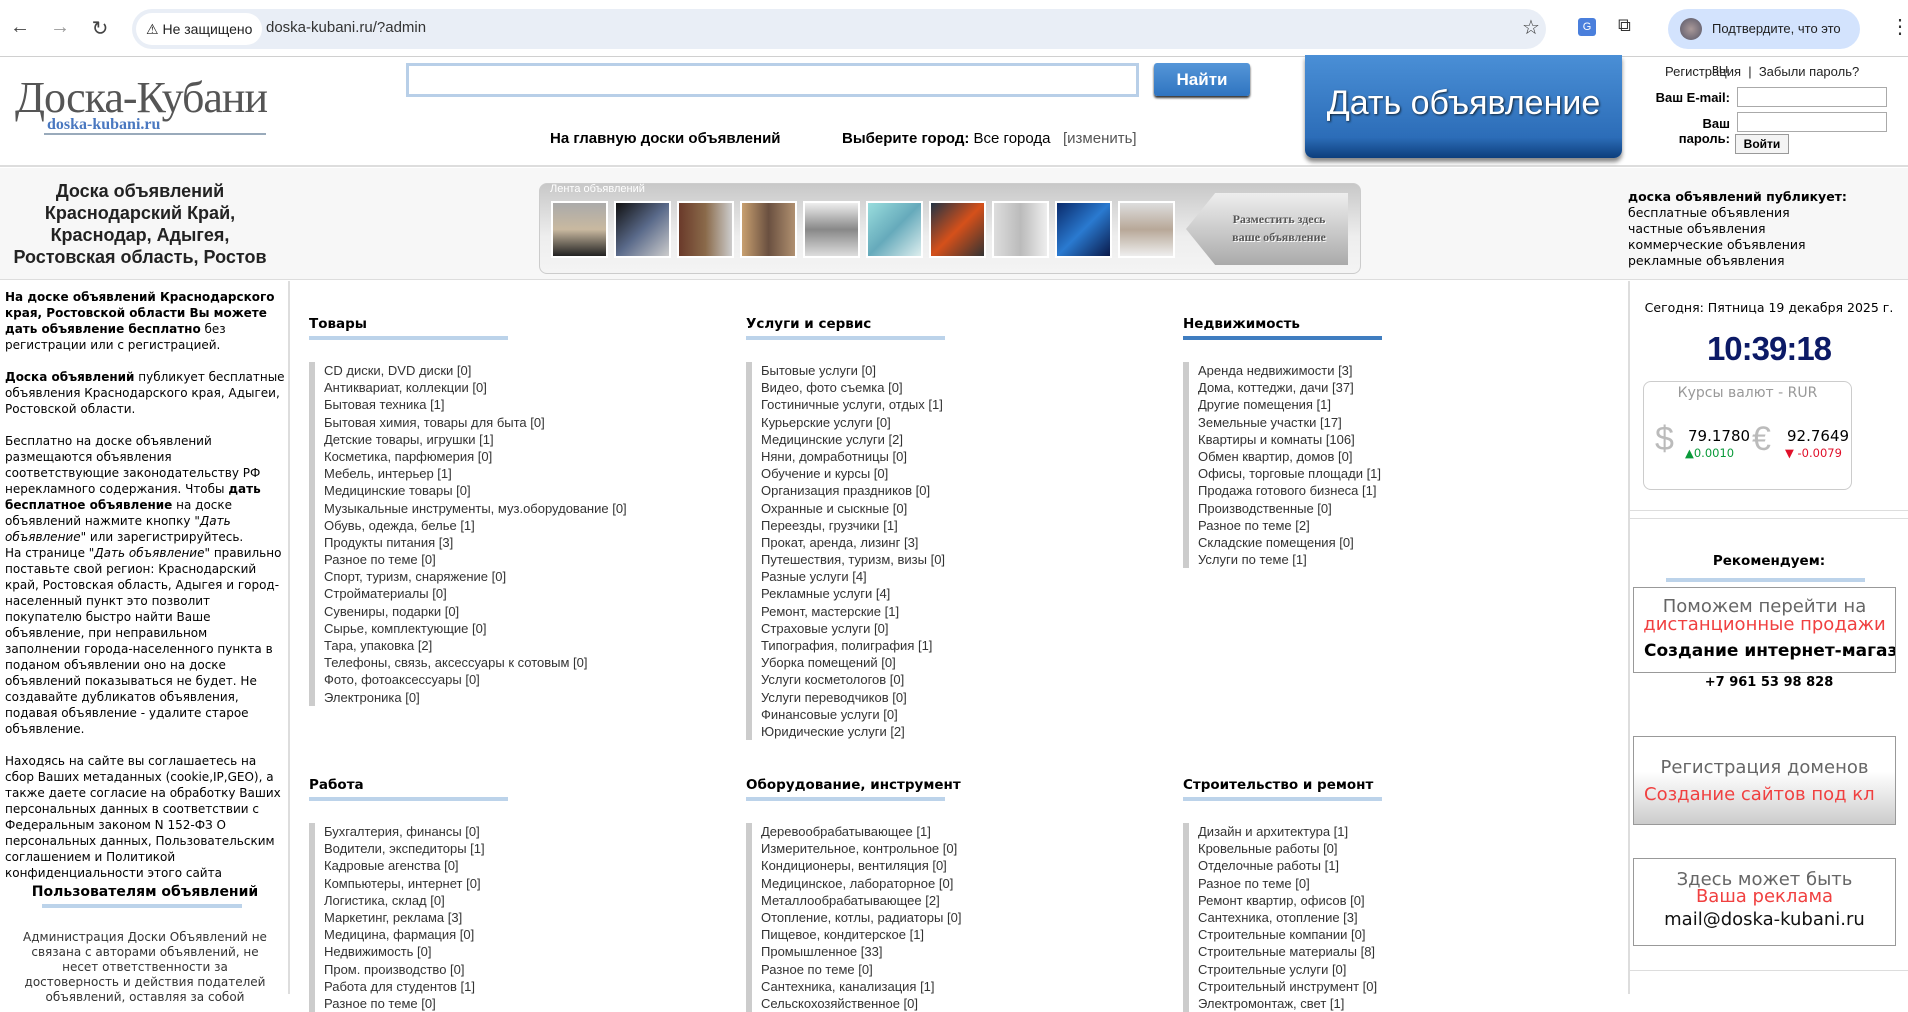 Image resolution: width=1908 pixels, height=1012 pixels. Describe the element at coordinates (1393, 1003) in the screenshot. I see `category-link: Электромонтаж, свет [1]` at that location.